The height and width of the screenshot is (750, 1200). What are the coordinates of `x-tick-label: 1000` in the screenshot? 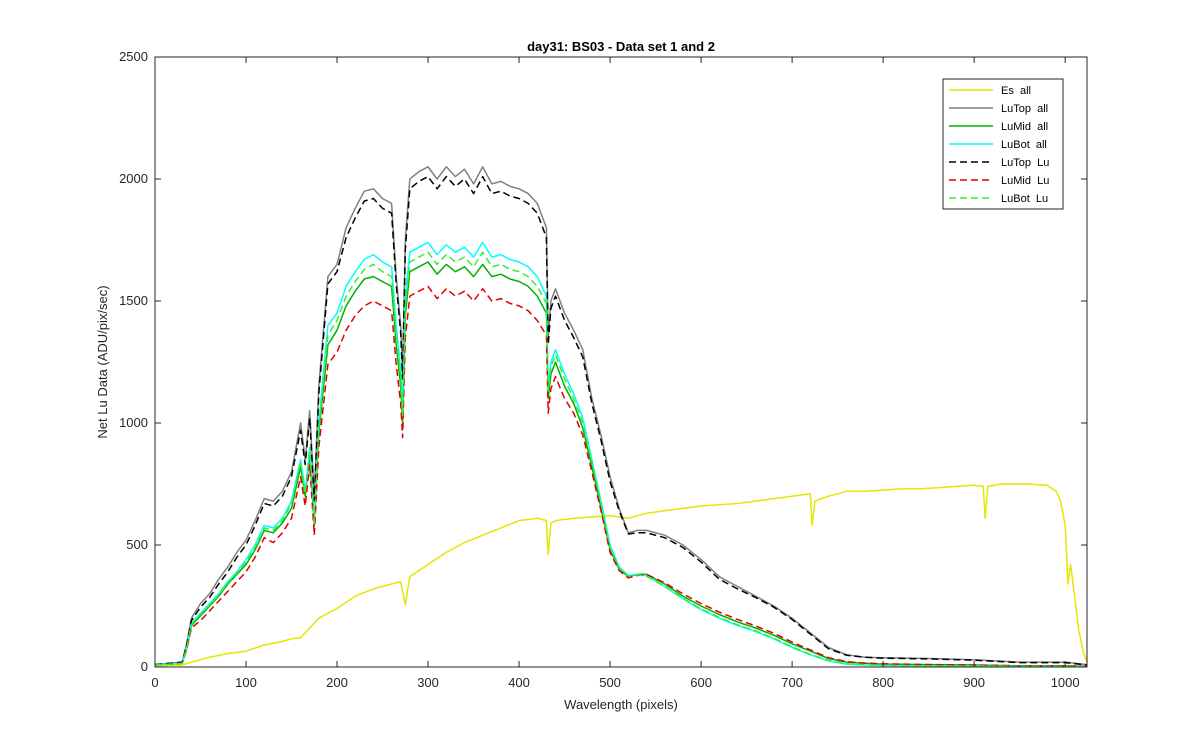 It's located at (1065, 682).